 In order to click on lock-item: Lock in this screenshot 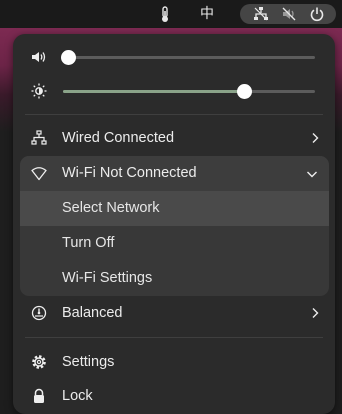, I will do `click(174, 396)`.